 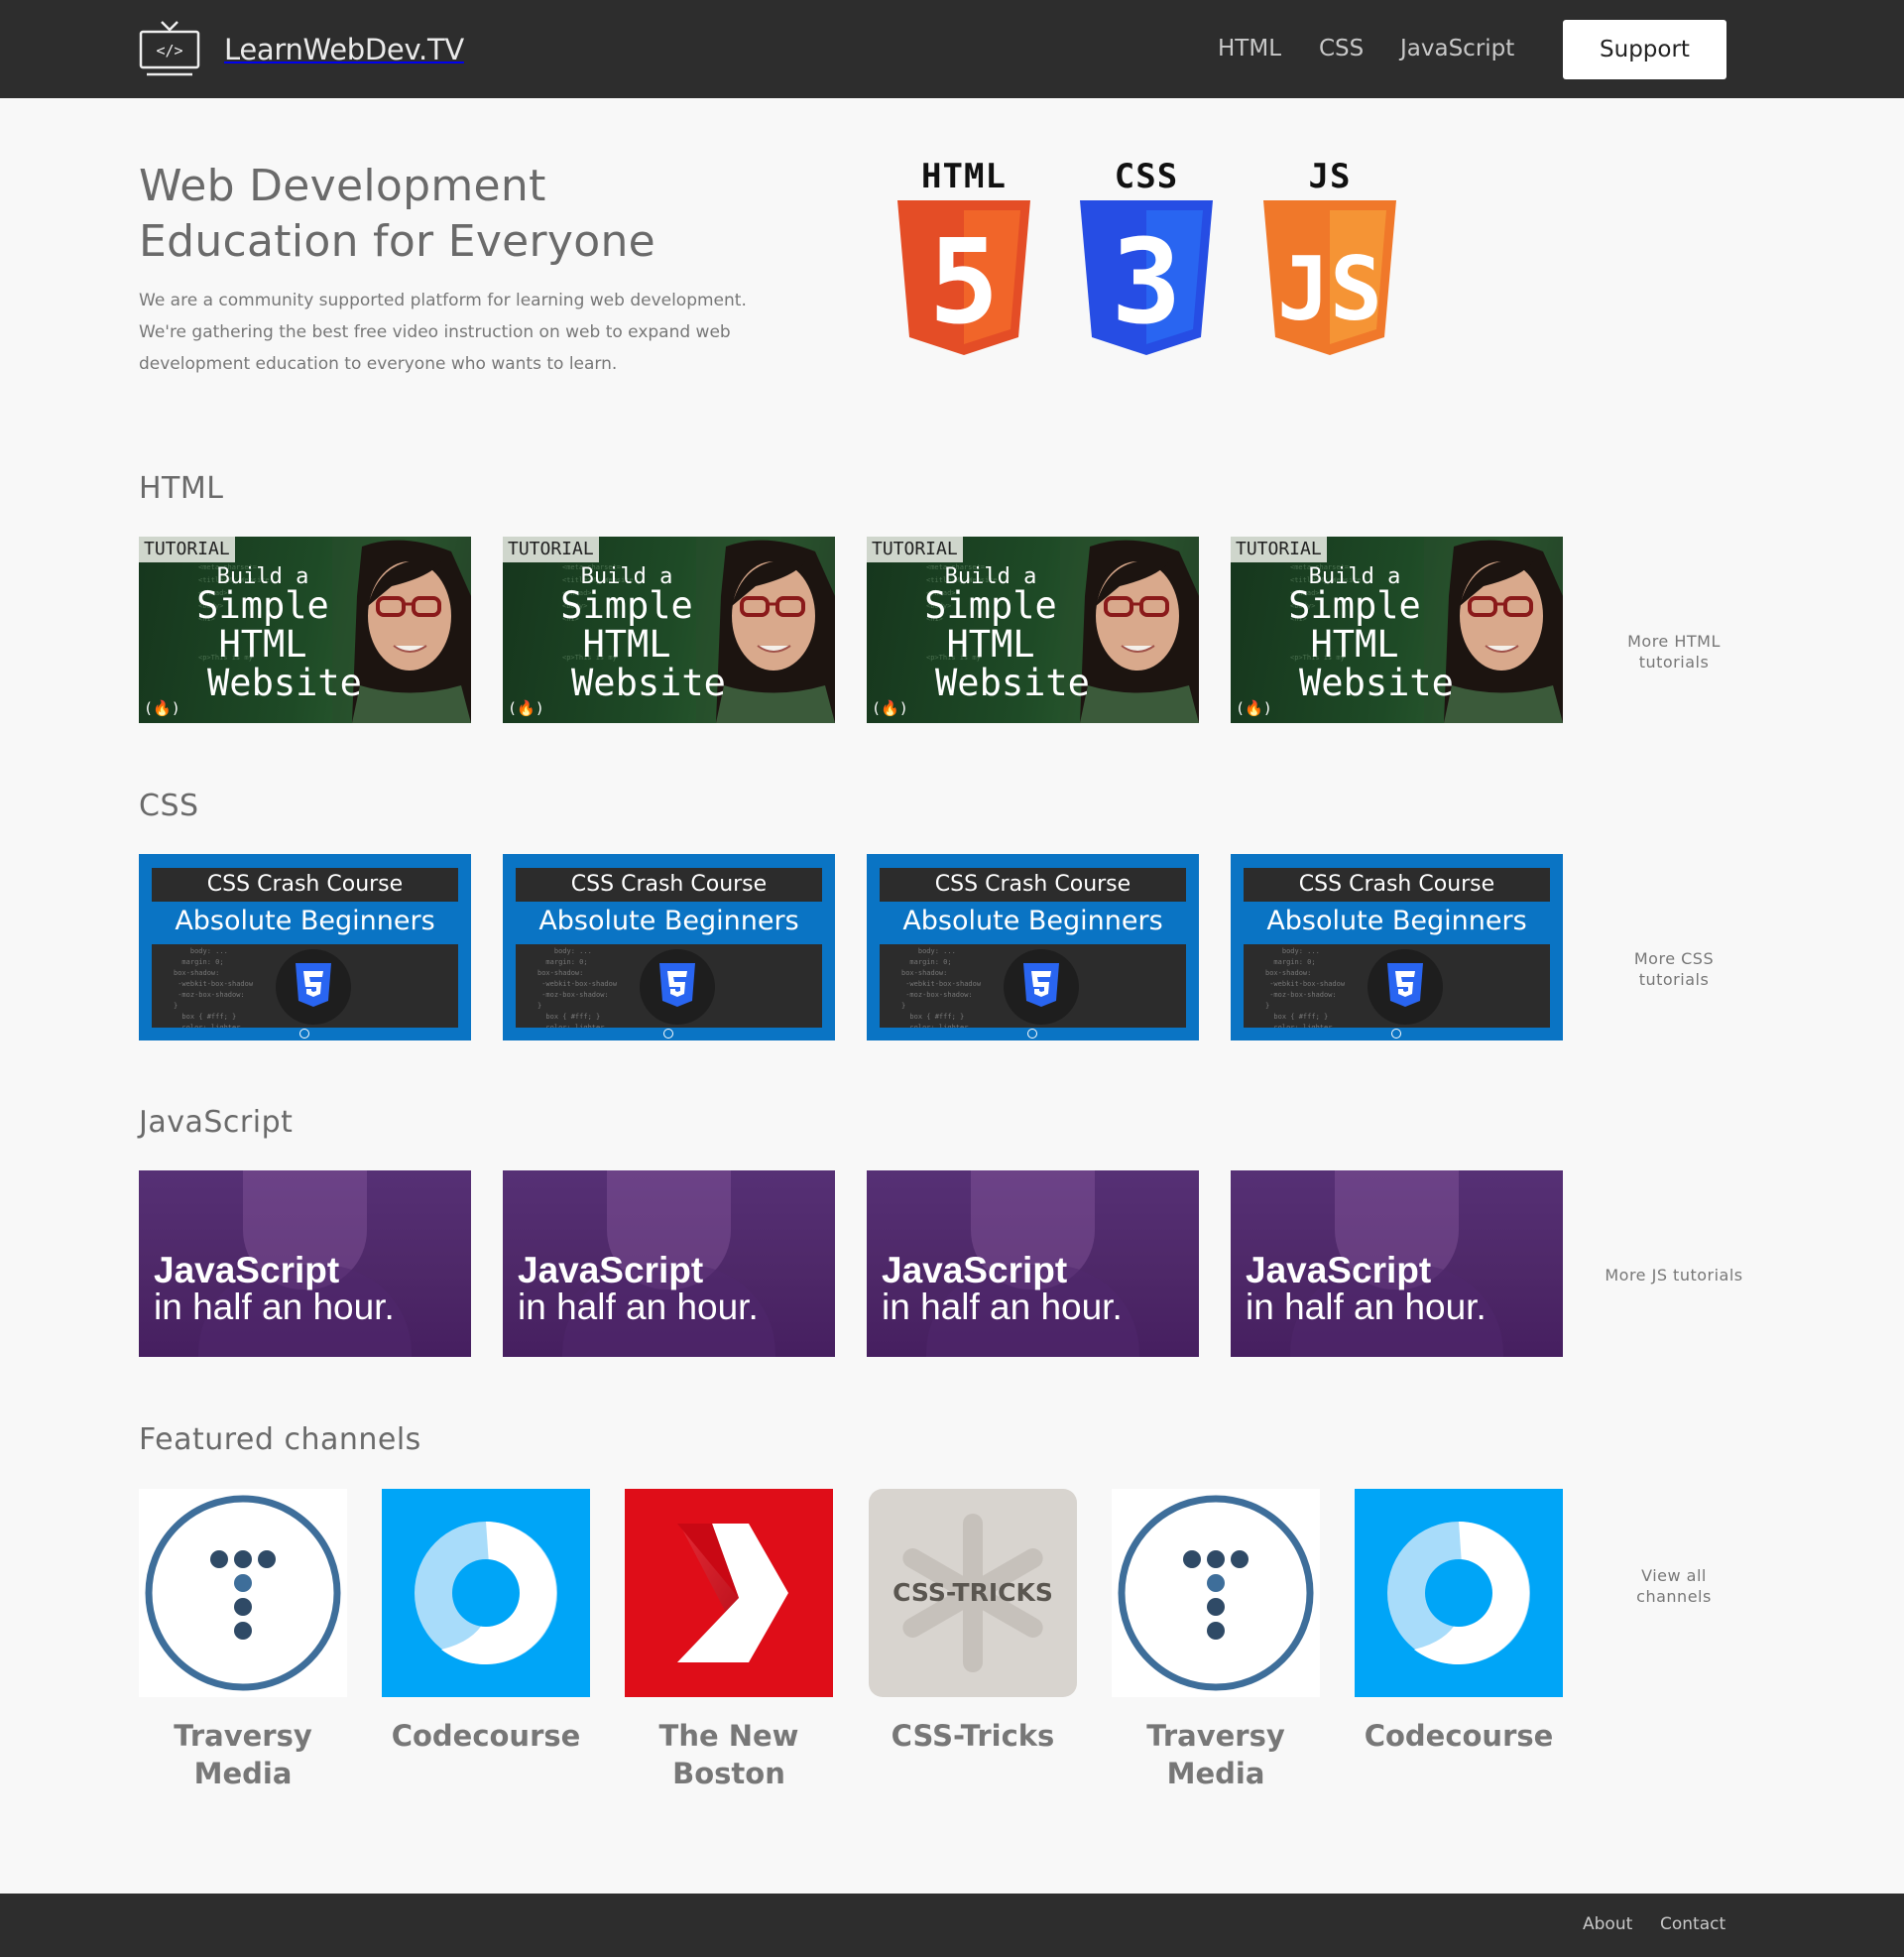 I want to click on csstricks-logo-icon: CSS-TRICKS, so click(x=973, y=1593).